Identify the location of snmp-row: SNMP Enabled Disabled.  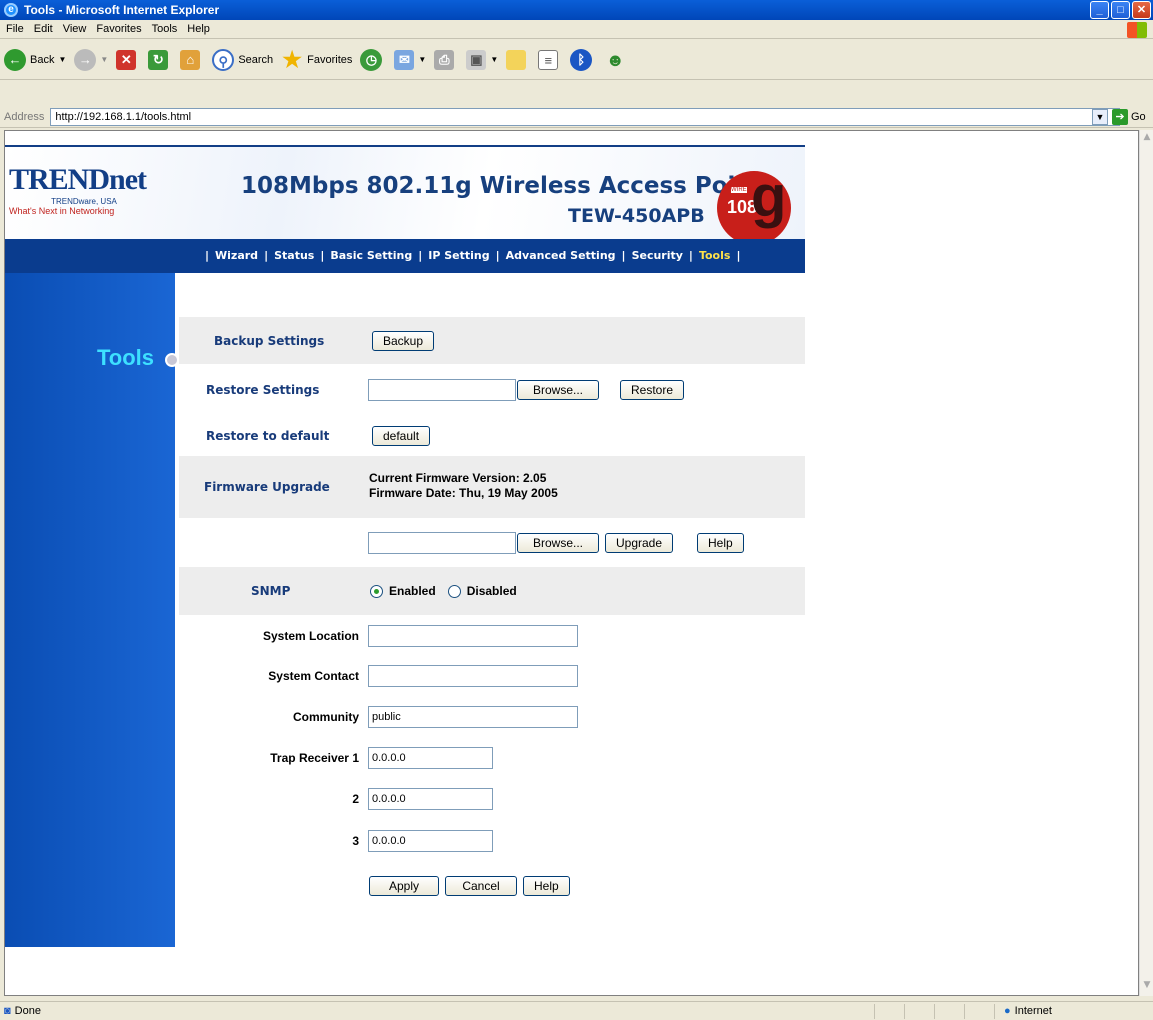
(492, 591).